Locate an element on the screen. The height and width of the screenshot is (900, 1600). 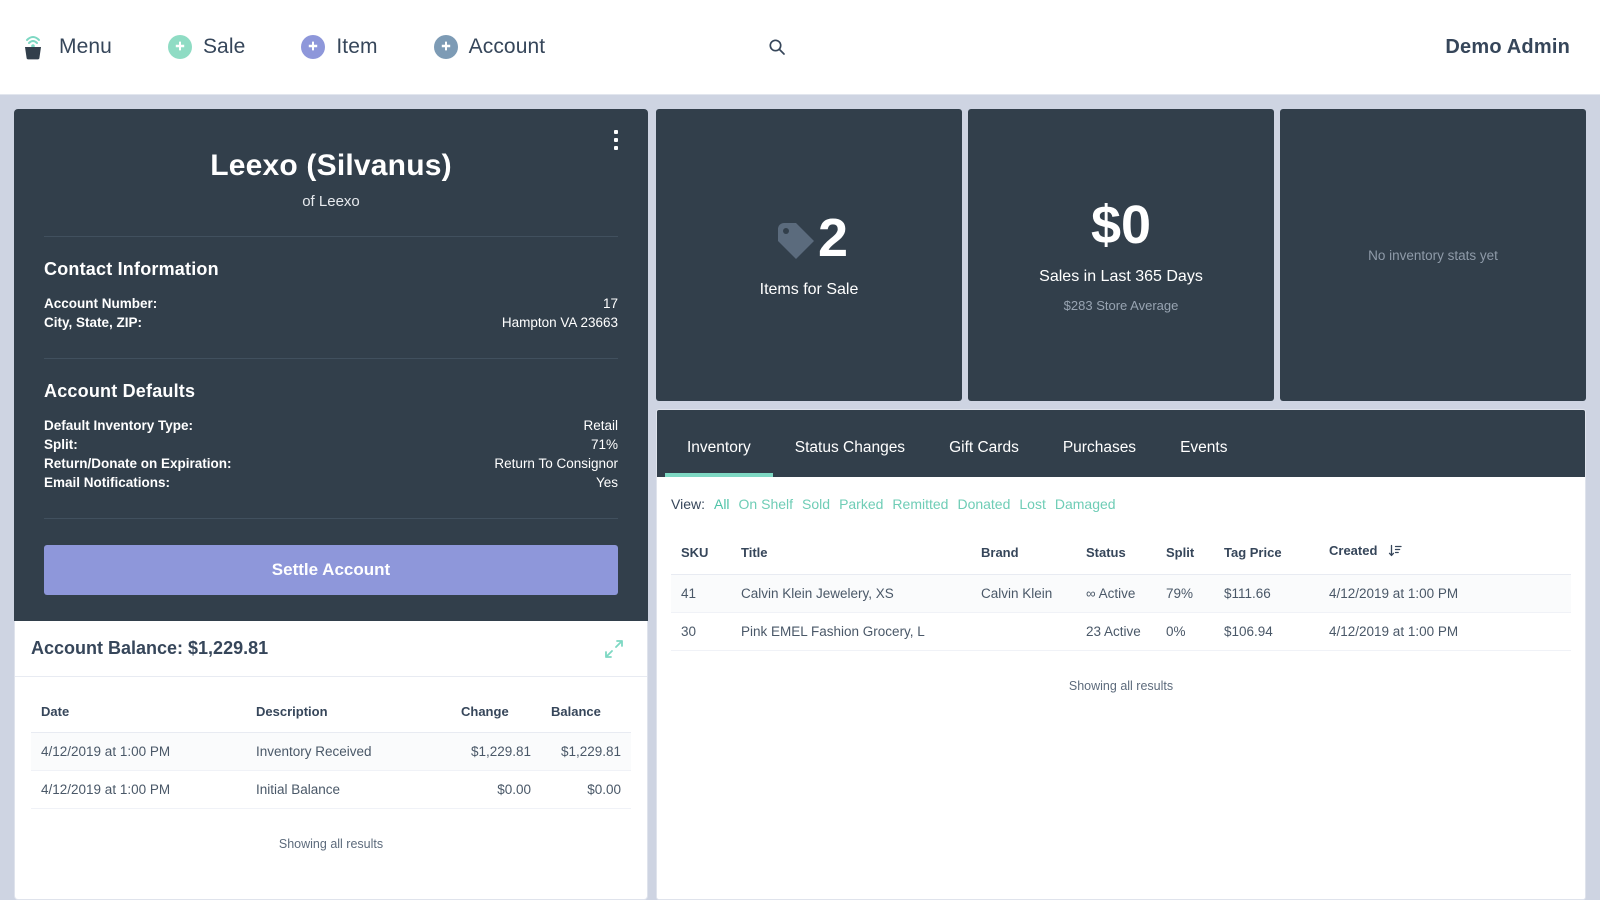
cell-split: 0% is located at coordinates (1185, 631).